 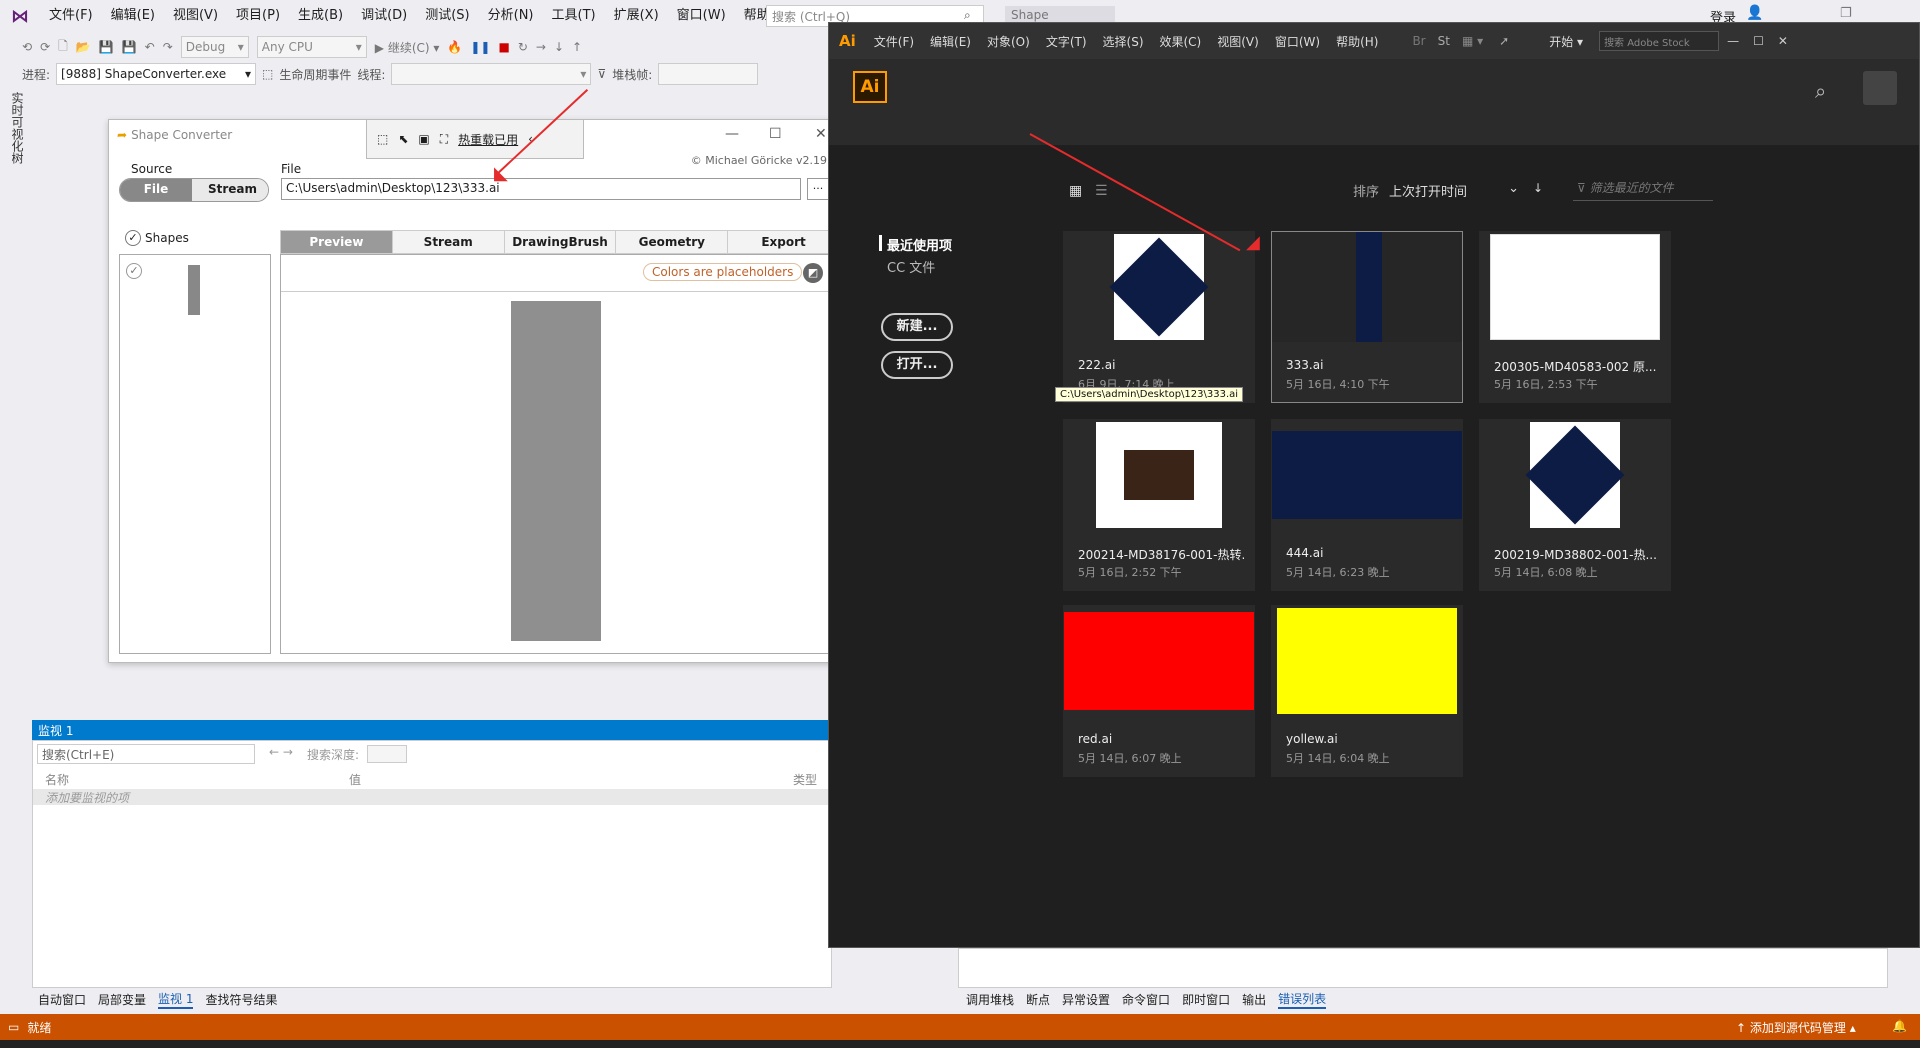 I want to click on watch-search-input: 搜索(Ctrl+E), so click(x=146, y=754).